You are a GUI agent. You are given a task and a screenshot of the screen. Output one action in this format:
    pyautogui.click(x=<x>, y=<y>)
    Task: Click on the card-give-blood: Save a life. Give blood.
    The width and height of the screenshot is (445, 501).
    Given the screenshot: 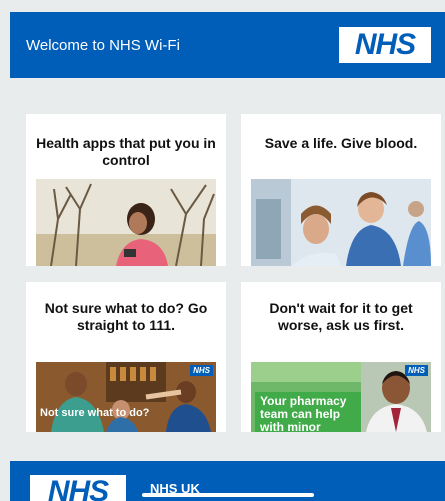 What is the action you would take?
    pyautogui.click(x=341, y=190)
    